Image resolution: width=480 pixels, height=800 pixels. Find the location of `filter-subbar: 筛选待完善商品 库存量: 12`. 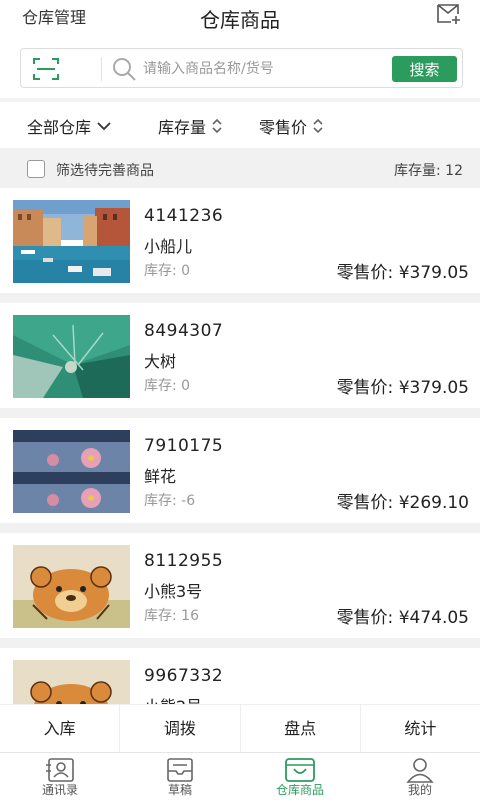

filter-subbar: 筛选待完善商品 库存量: 12 is located at coordinates (240, 168).